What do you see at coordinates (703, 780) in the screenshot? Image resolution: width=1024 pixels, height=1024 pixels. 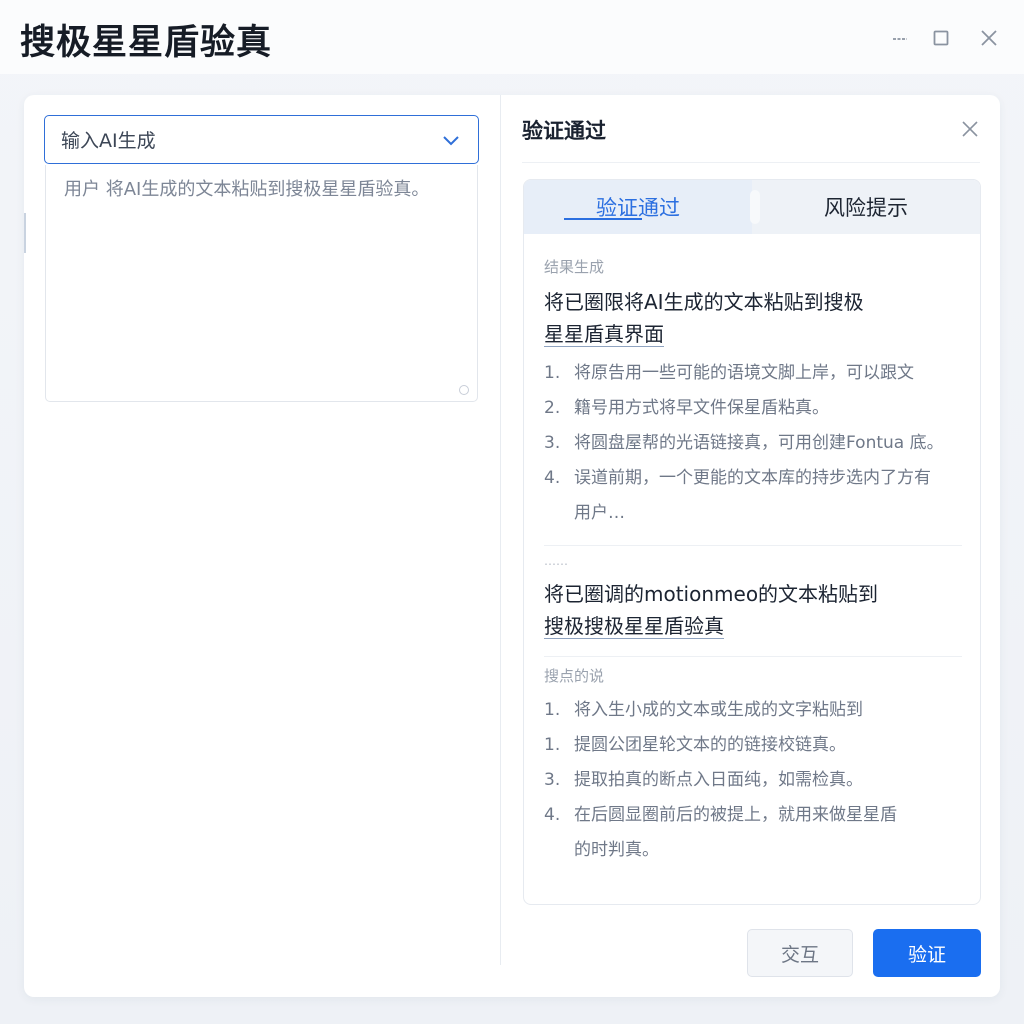 I see `list-item: 3. 提取拍真的断点入日面纯，如需检真。` at bounding box center [703, 780].